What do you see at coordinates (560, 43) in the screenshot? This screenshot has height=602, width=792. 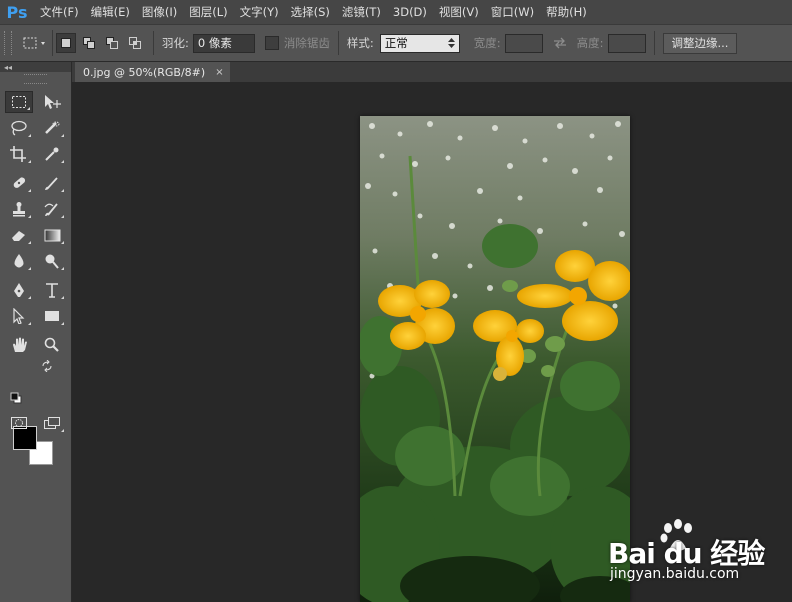 I see `swap-dimensions-button` at bounding box center [560, 43].